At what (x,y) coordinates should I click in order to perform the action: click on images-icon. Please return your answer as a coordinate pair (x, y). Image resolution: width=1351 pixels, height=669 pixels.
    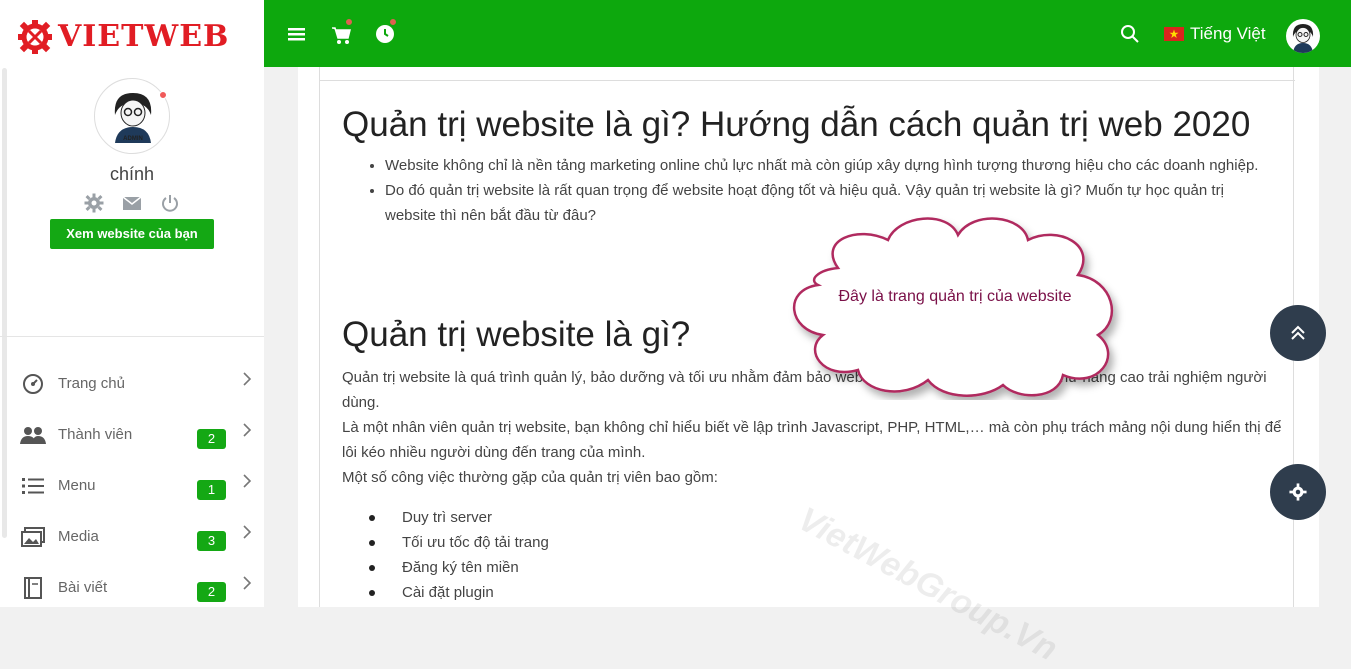
    Looking at the image, I should click on (33, 537).